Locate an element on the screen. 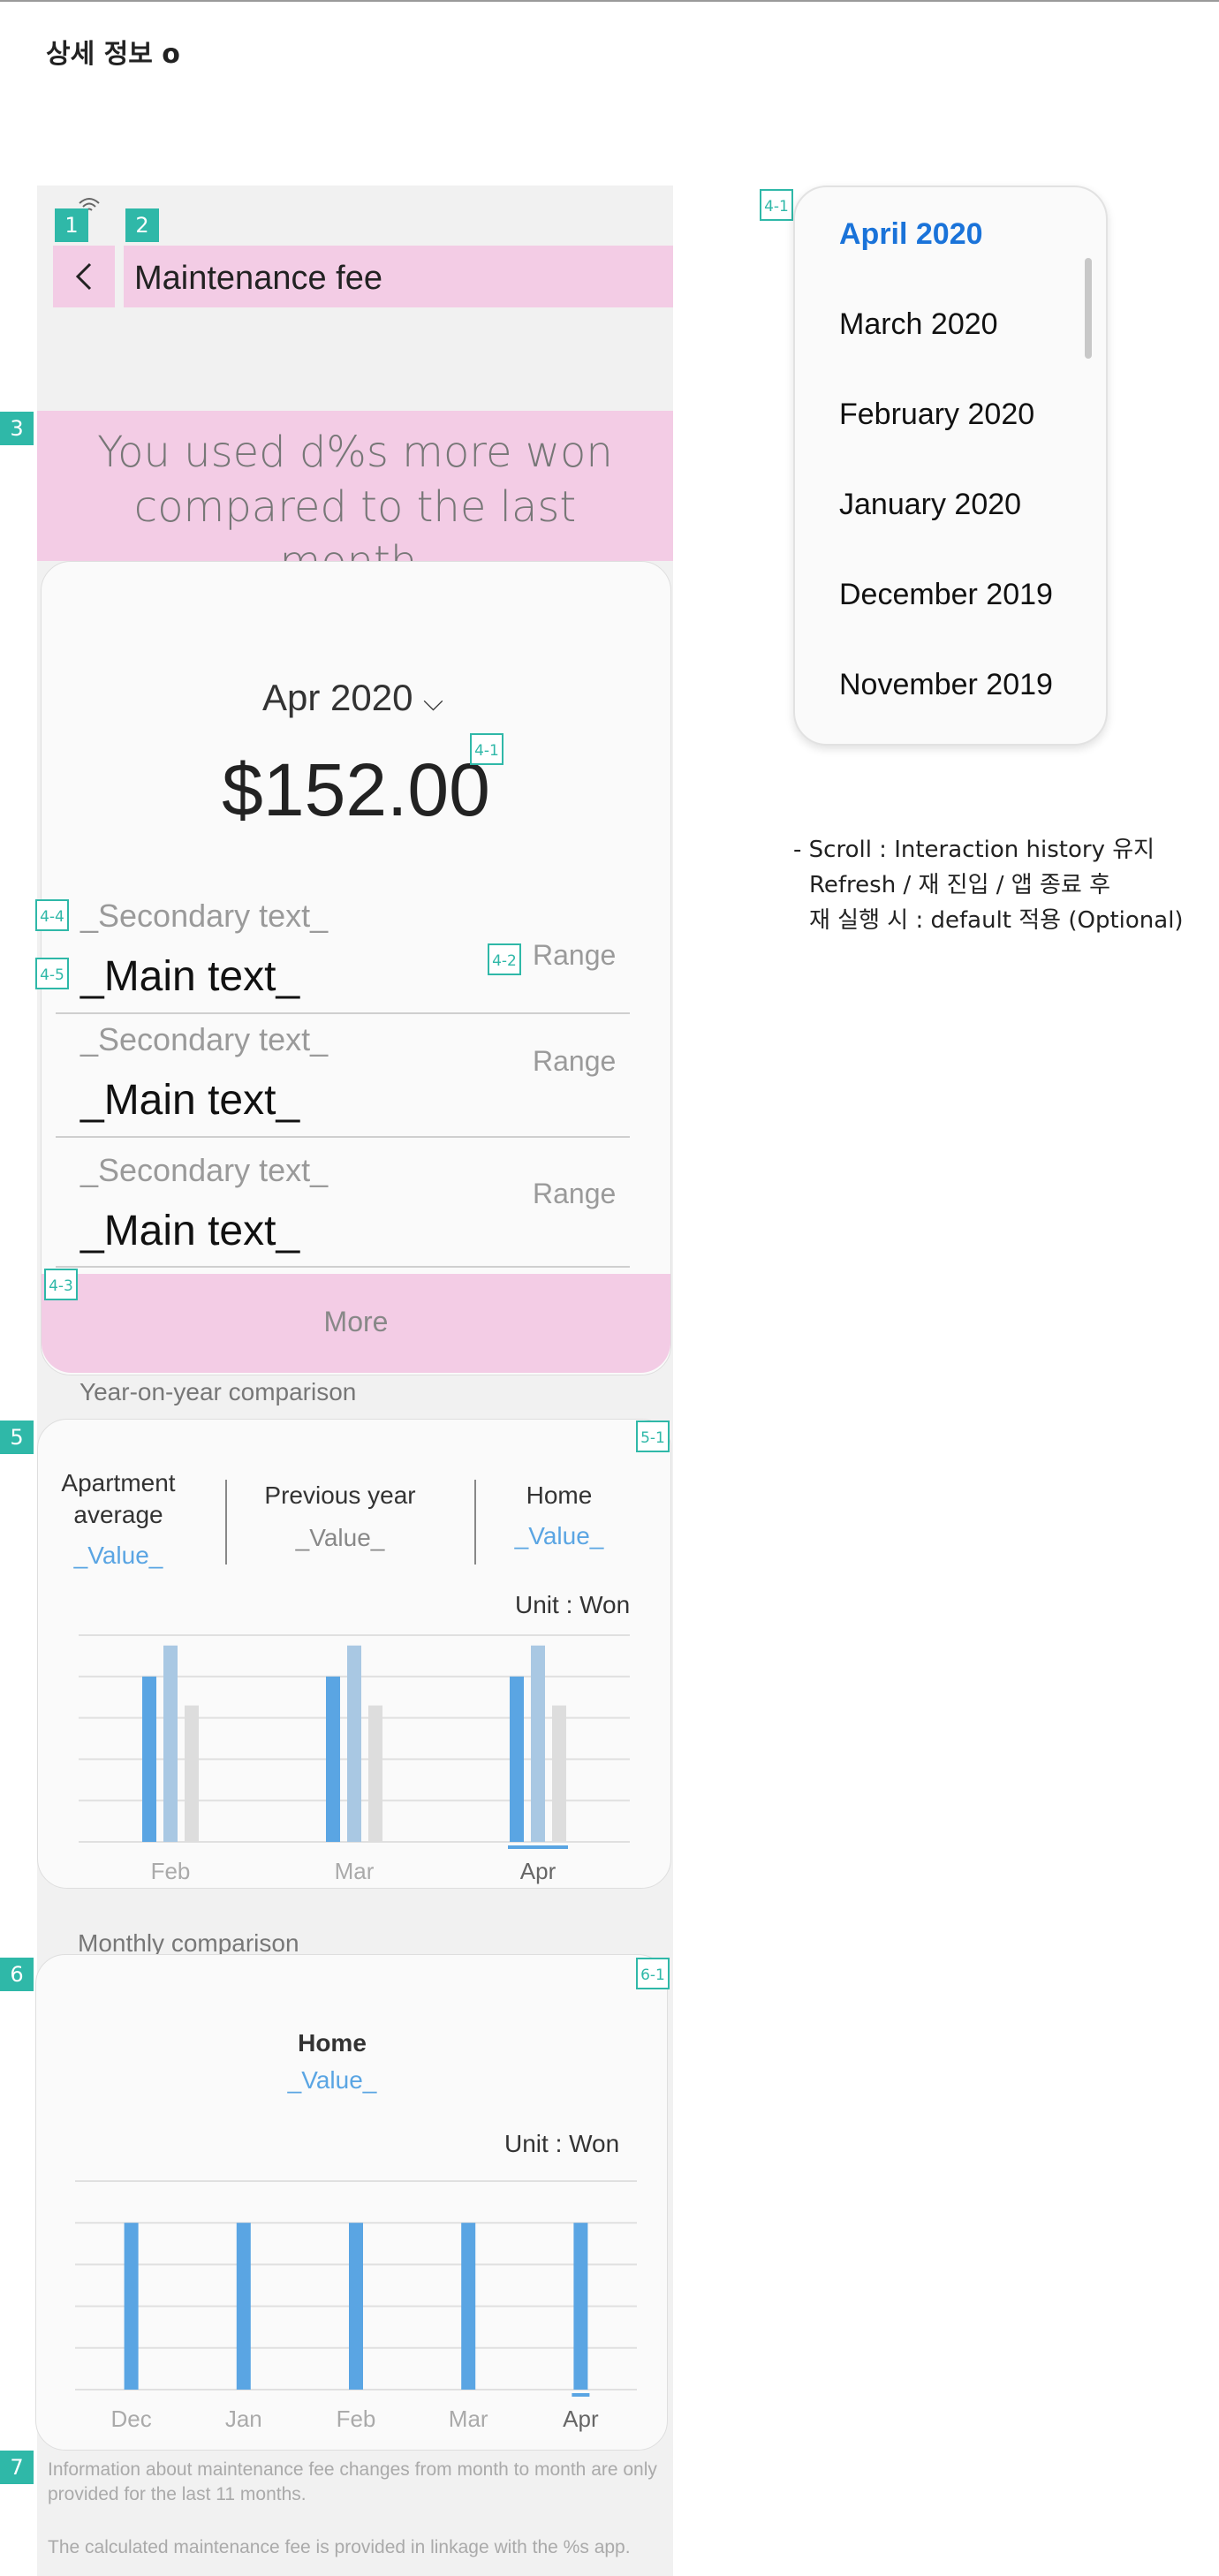 Image resolution: width=1219 pixels, height=2576 pixels. top-rule is located at coordinates (609, 1).